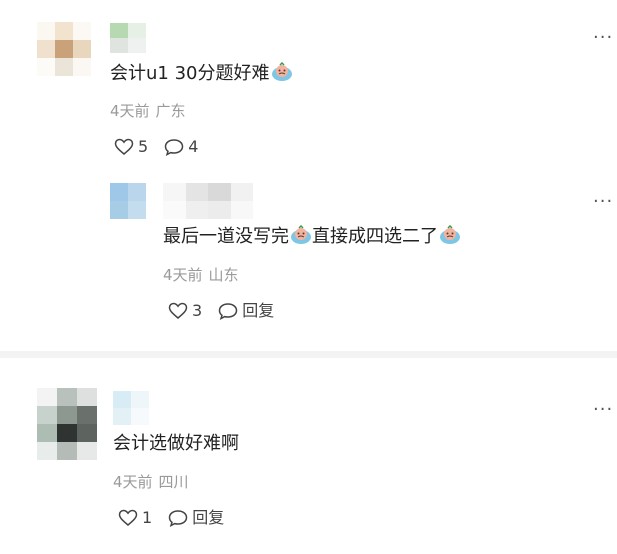  Describe the element at coordinates (173, 482) in the screenshot. I see `location: 四川` at that location.